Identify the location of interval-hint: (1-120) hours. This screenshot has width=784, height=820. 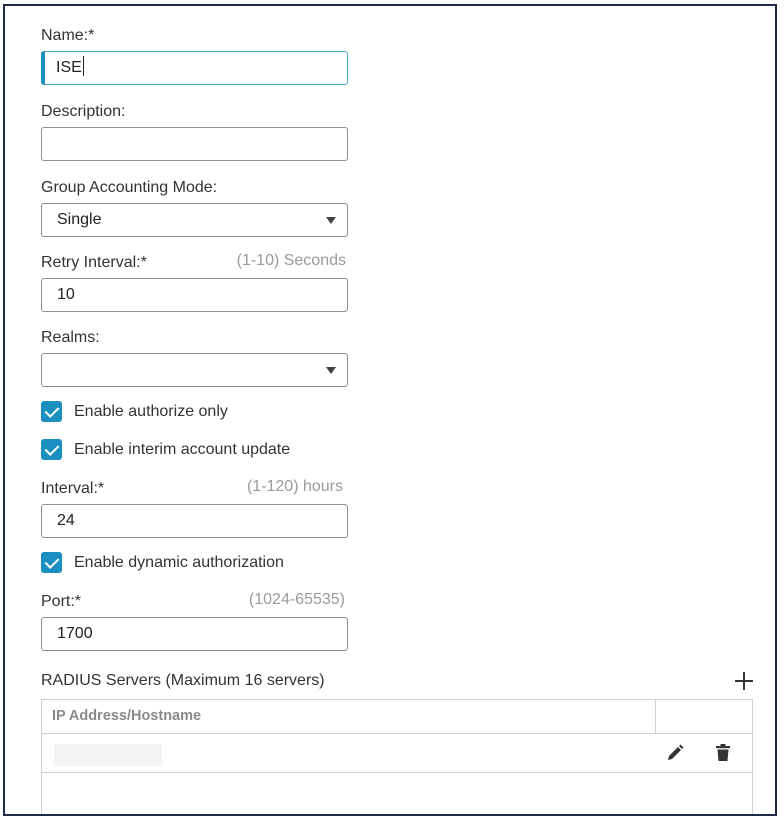
(294, 486).